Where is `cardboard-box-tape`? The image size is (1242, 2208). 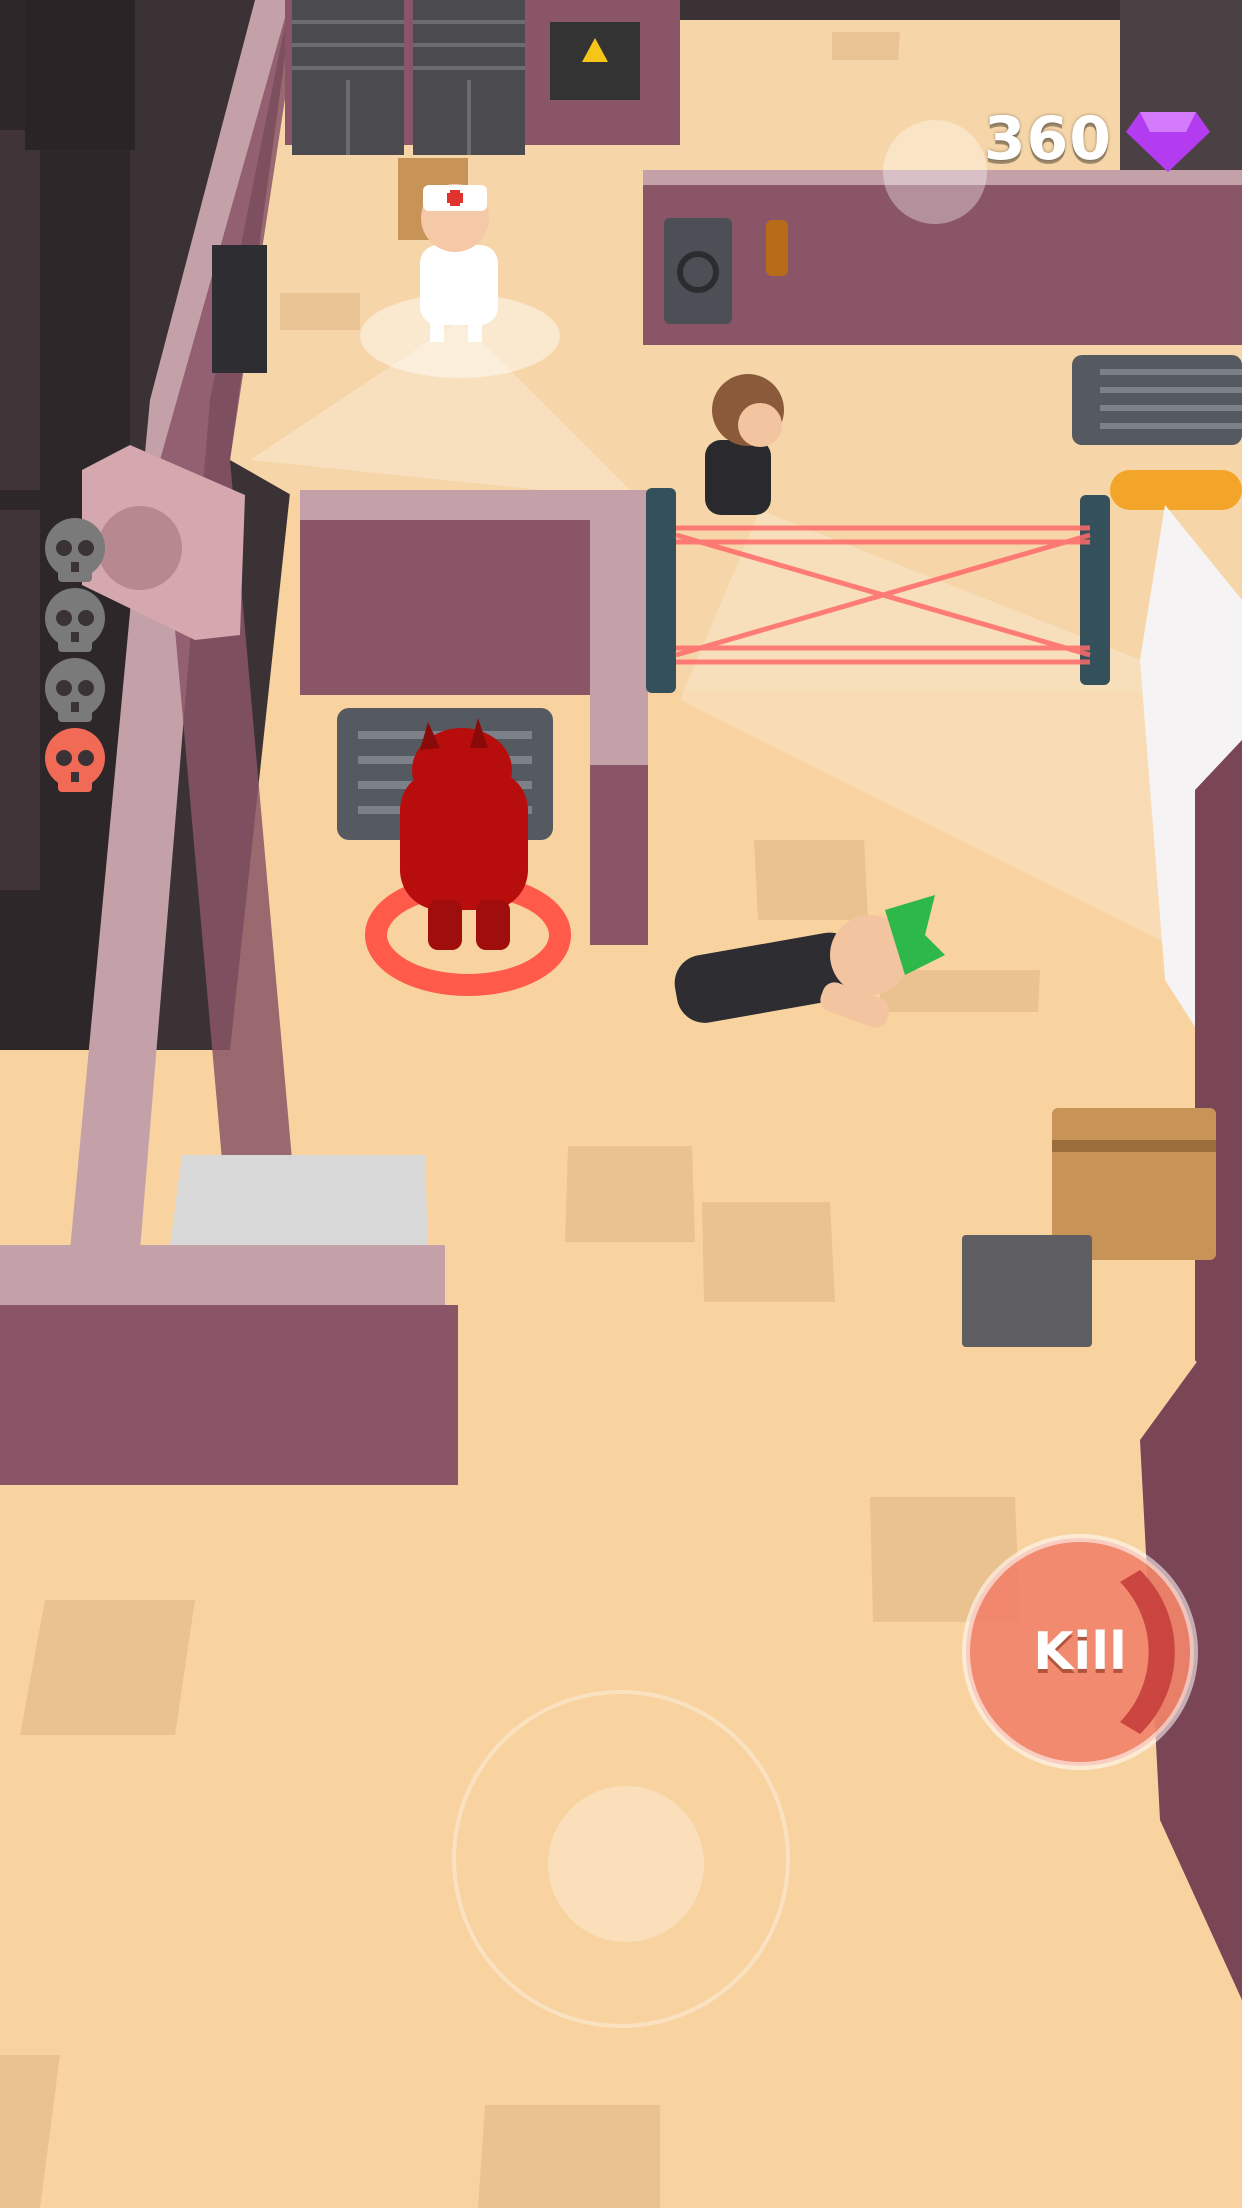 cardboard-box-tape is located at coordinates (1134, 1146).